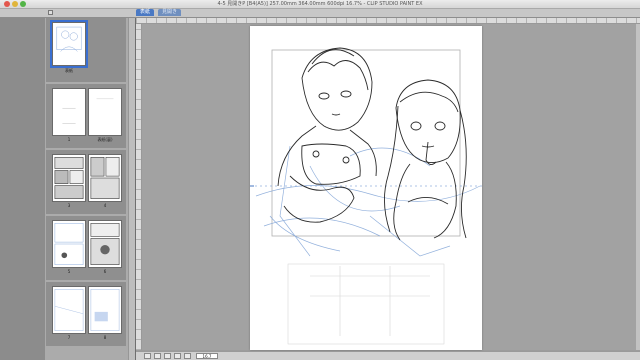 This screenshot has width=640, height=360. What do you see at coordinates (157, 356) in the screenshot?
I see `zoom-in-icon` at bounding box center [157, 356].